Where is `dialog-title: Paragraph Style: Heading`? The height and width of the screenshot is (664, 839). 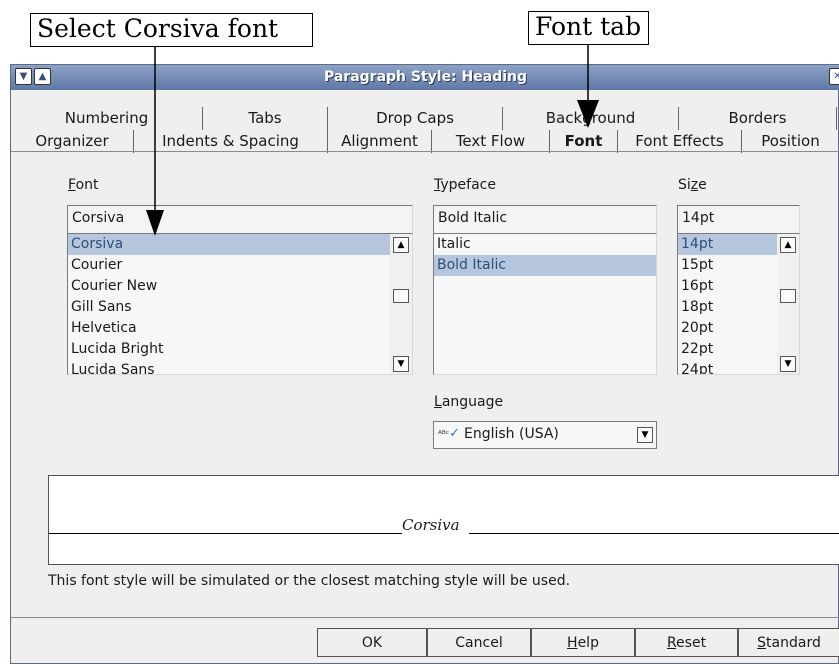 dialog-title: Paragraph Style: Heading is located at coordinates (425, 77).